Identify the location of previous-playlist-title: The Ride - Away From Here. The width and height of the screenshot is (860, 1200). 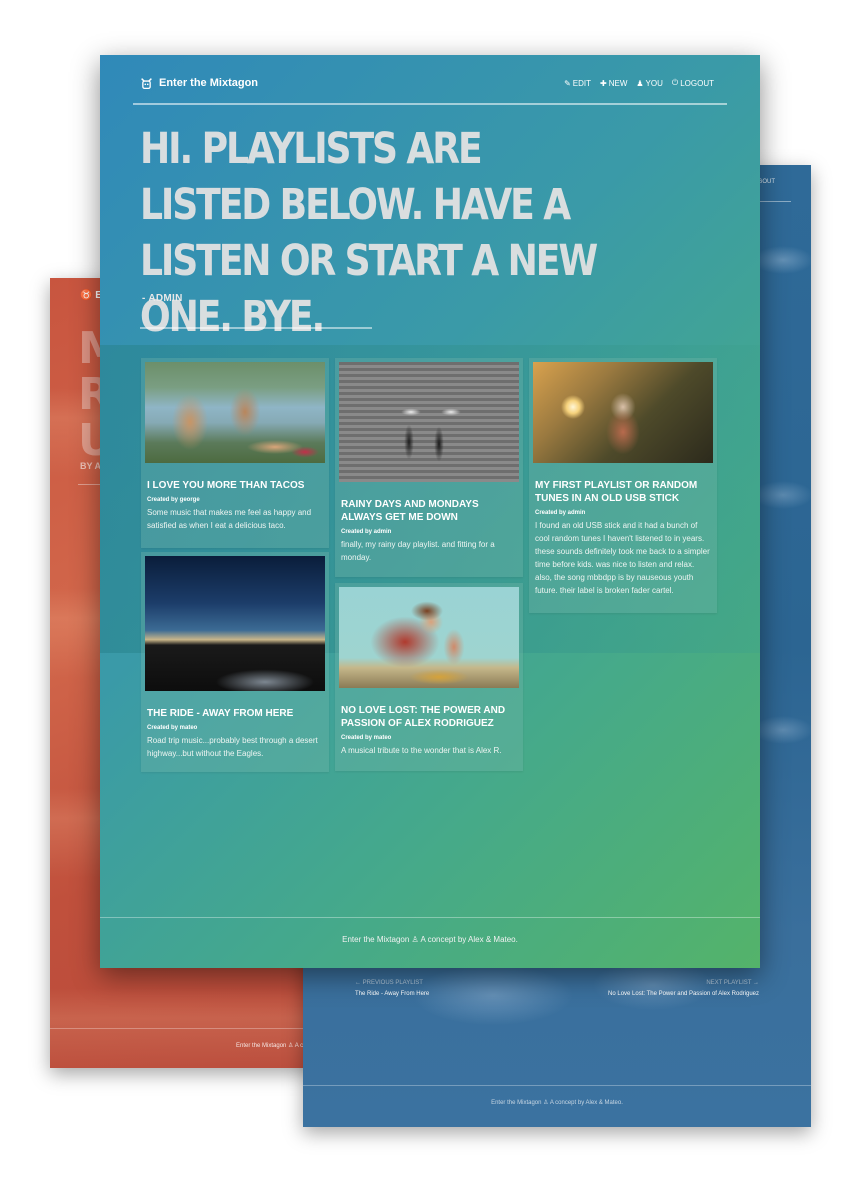
(392, 994).